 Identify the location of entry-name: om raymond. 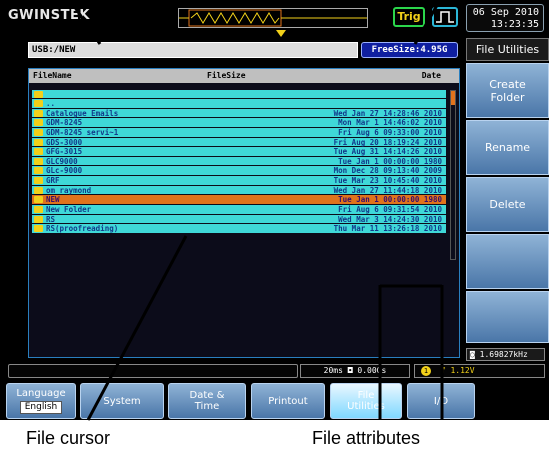
(69, 190).